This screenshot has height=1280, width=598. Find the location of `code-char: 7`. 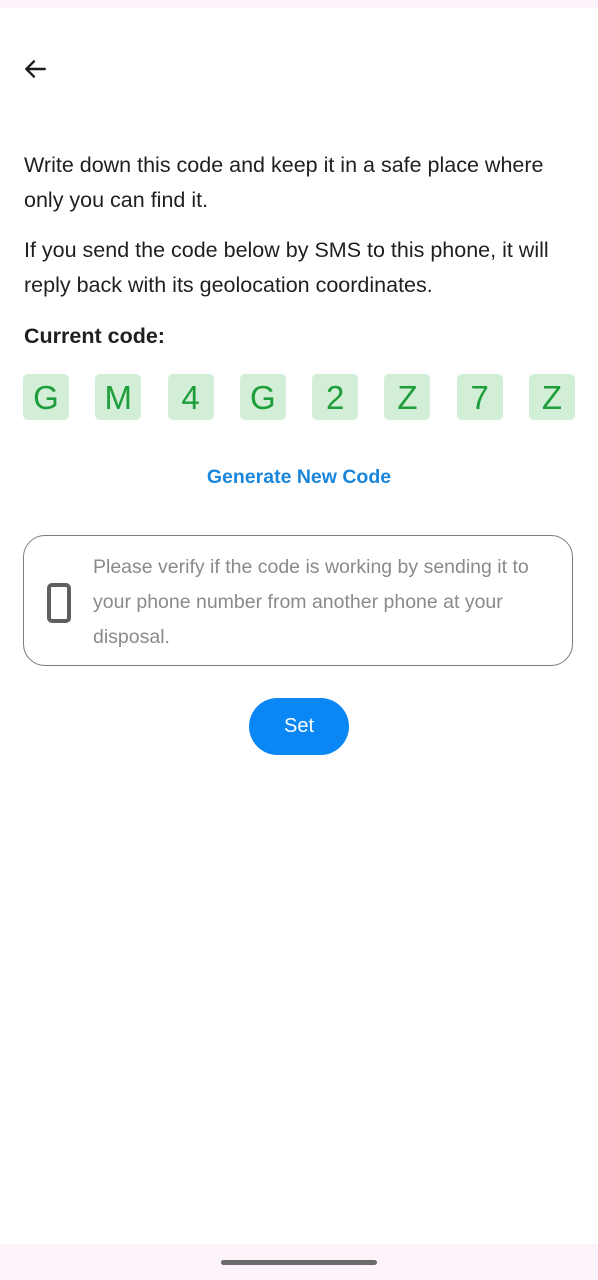

code-char: 7 is located at coordinates (479, 397).